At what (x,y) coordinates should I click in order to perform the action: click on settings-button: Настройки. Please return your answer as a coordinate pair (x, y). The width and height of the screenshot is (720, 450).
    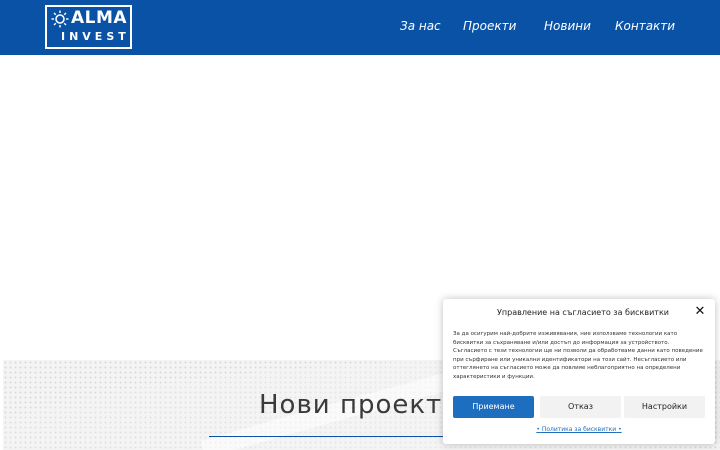
    Looking at the image, I should click on (664, 407).